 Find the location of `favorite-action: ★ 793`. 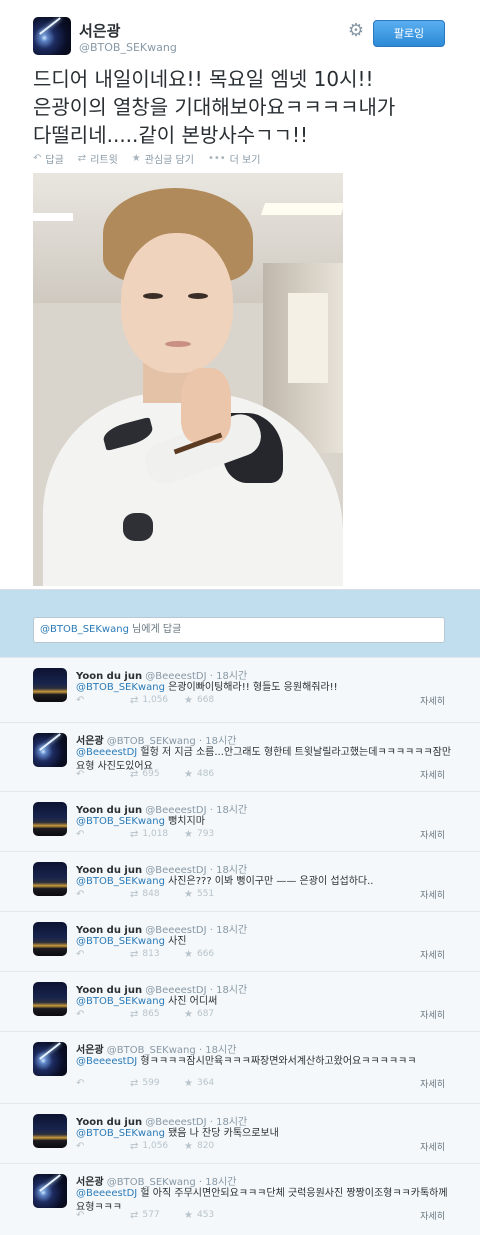

favorite-action: ★ 793 is located at coordinates (199, 834).